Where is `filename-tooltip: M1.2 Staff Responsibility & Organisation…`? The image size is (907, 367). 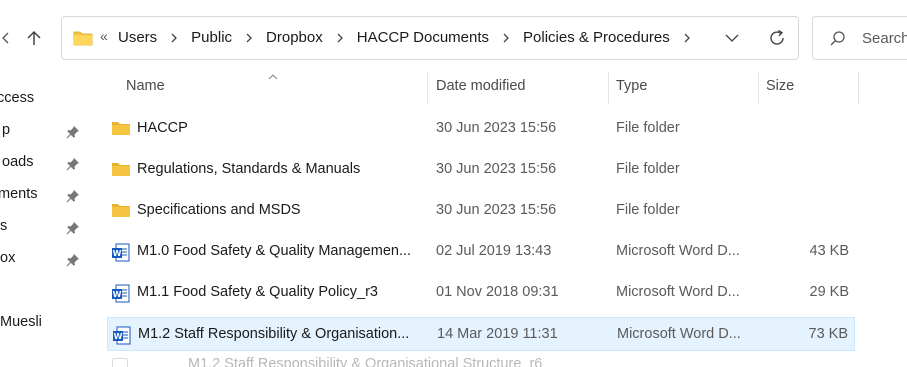
filename-tooltip: M1.2 Staff Responsibility & Organisation… is located at coordinates (365, 361).